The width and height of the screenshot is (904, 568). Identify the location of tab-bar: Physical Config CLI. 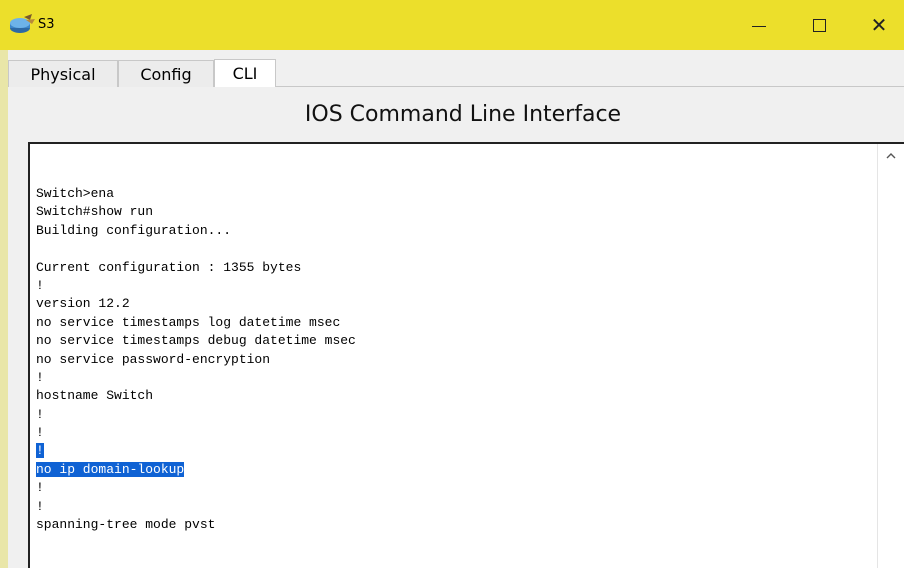
(456, 71).